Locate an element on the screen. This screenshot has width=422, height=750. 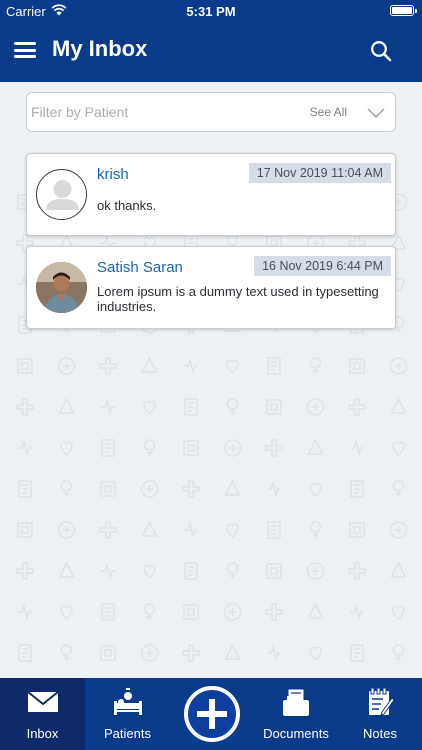
see-all-label: See All is located at coordinates (328, 112).